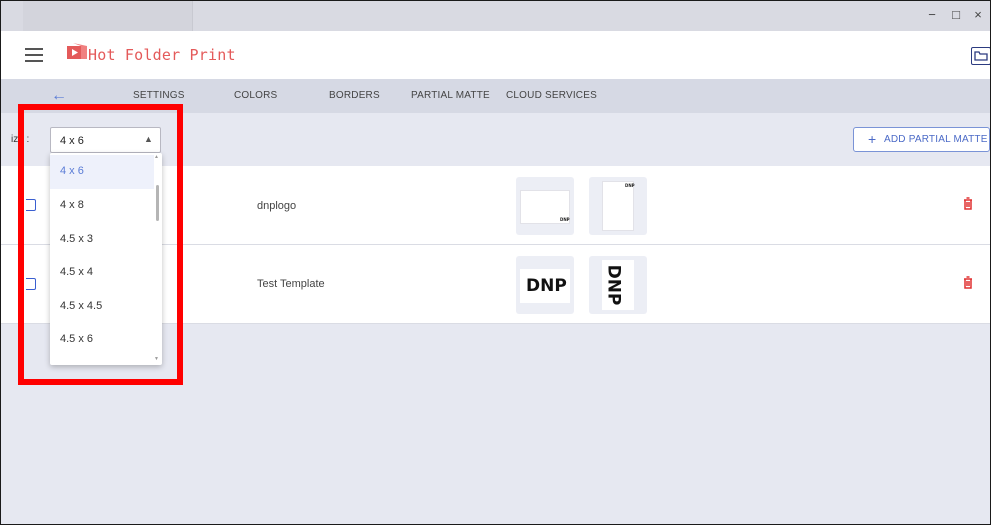  What do you see at coordinates (72, 141) in the screenshot?
I see `size-select-value: 4 x 6` at bounding box center [72, 141].